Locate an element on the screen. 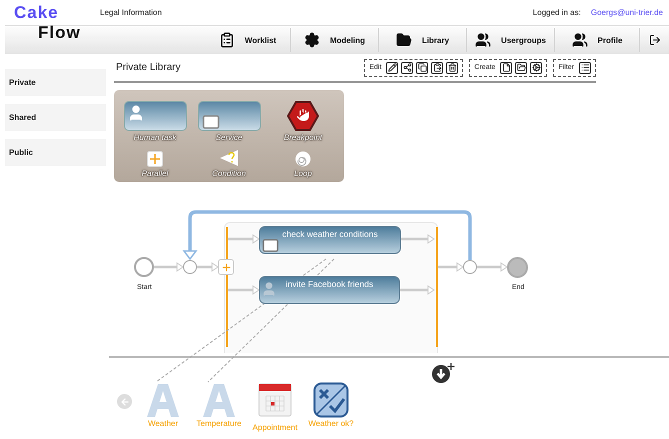  palette-label: Condition is located at coordinates (229, 173).